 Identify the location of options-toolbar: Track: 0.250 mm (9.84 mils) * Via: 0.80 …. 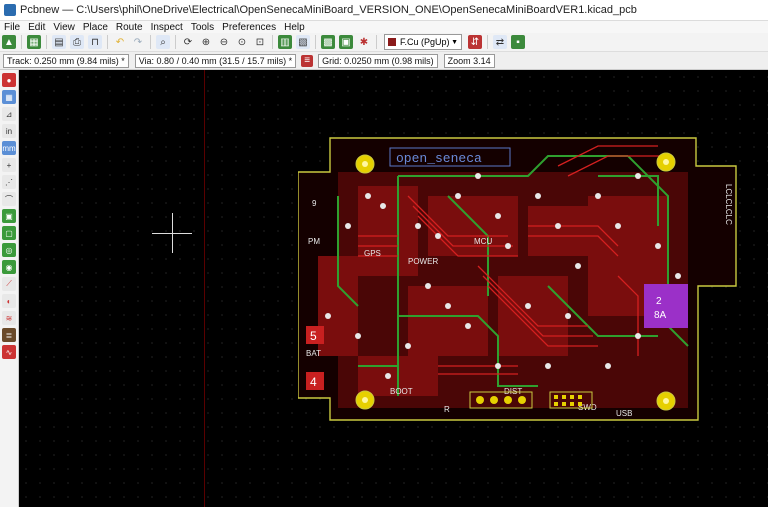
(384, 61).